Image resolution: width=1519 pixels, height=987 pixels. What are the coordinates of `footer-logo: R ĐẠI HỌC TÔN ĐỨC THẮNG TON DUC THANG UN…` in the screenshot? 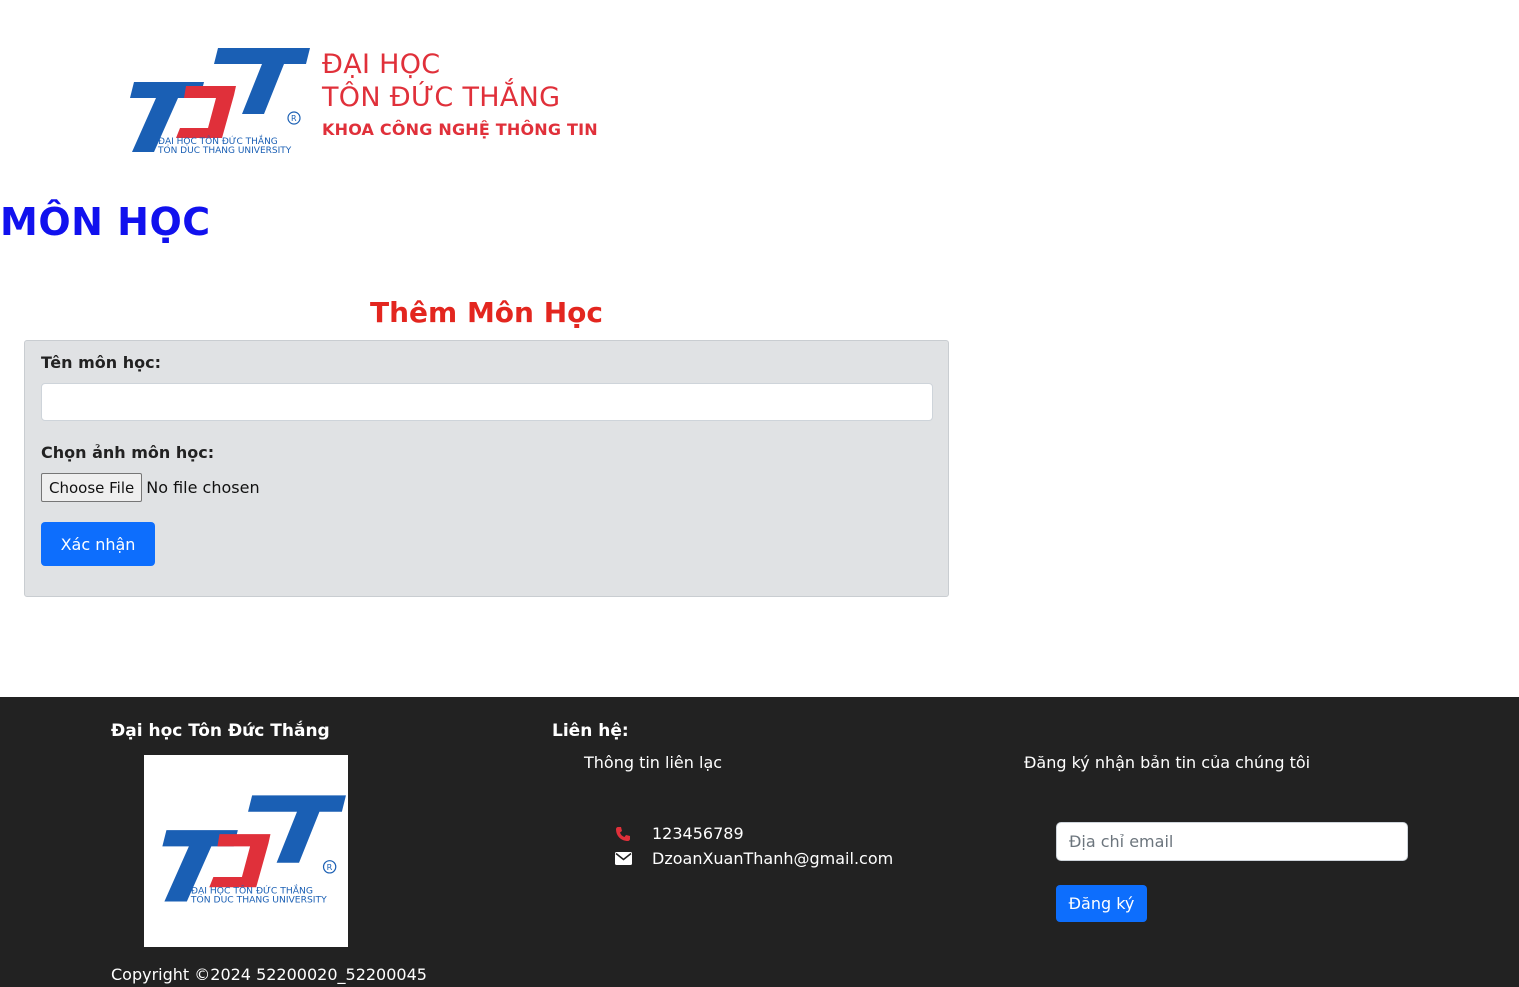 It's located at (246, 851).